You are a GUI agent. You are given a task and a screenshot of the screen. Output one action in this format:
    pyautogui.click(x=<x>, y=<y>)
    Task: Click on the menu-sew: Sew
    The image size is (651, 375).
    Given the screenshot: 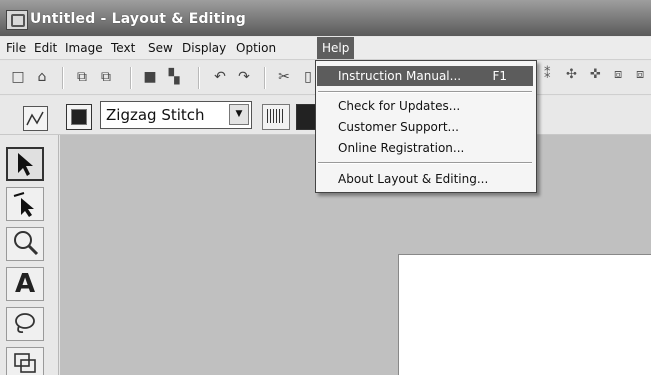 What is the action you would take?
    pyautogui.click(x=160, y=48)
    